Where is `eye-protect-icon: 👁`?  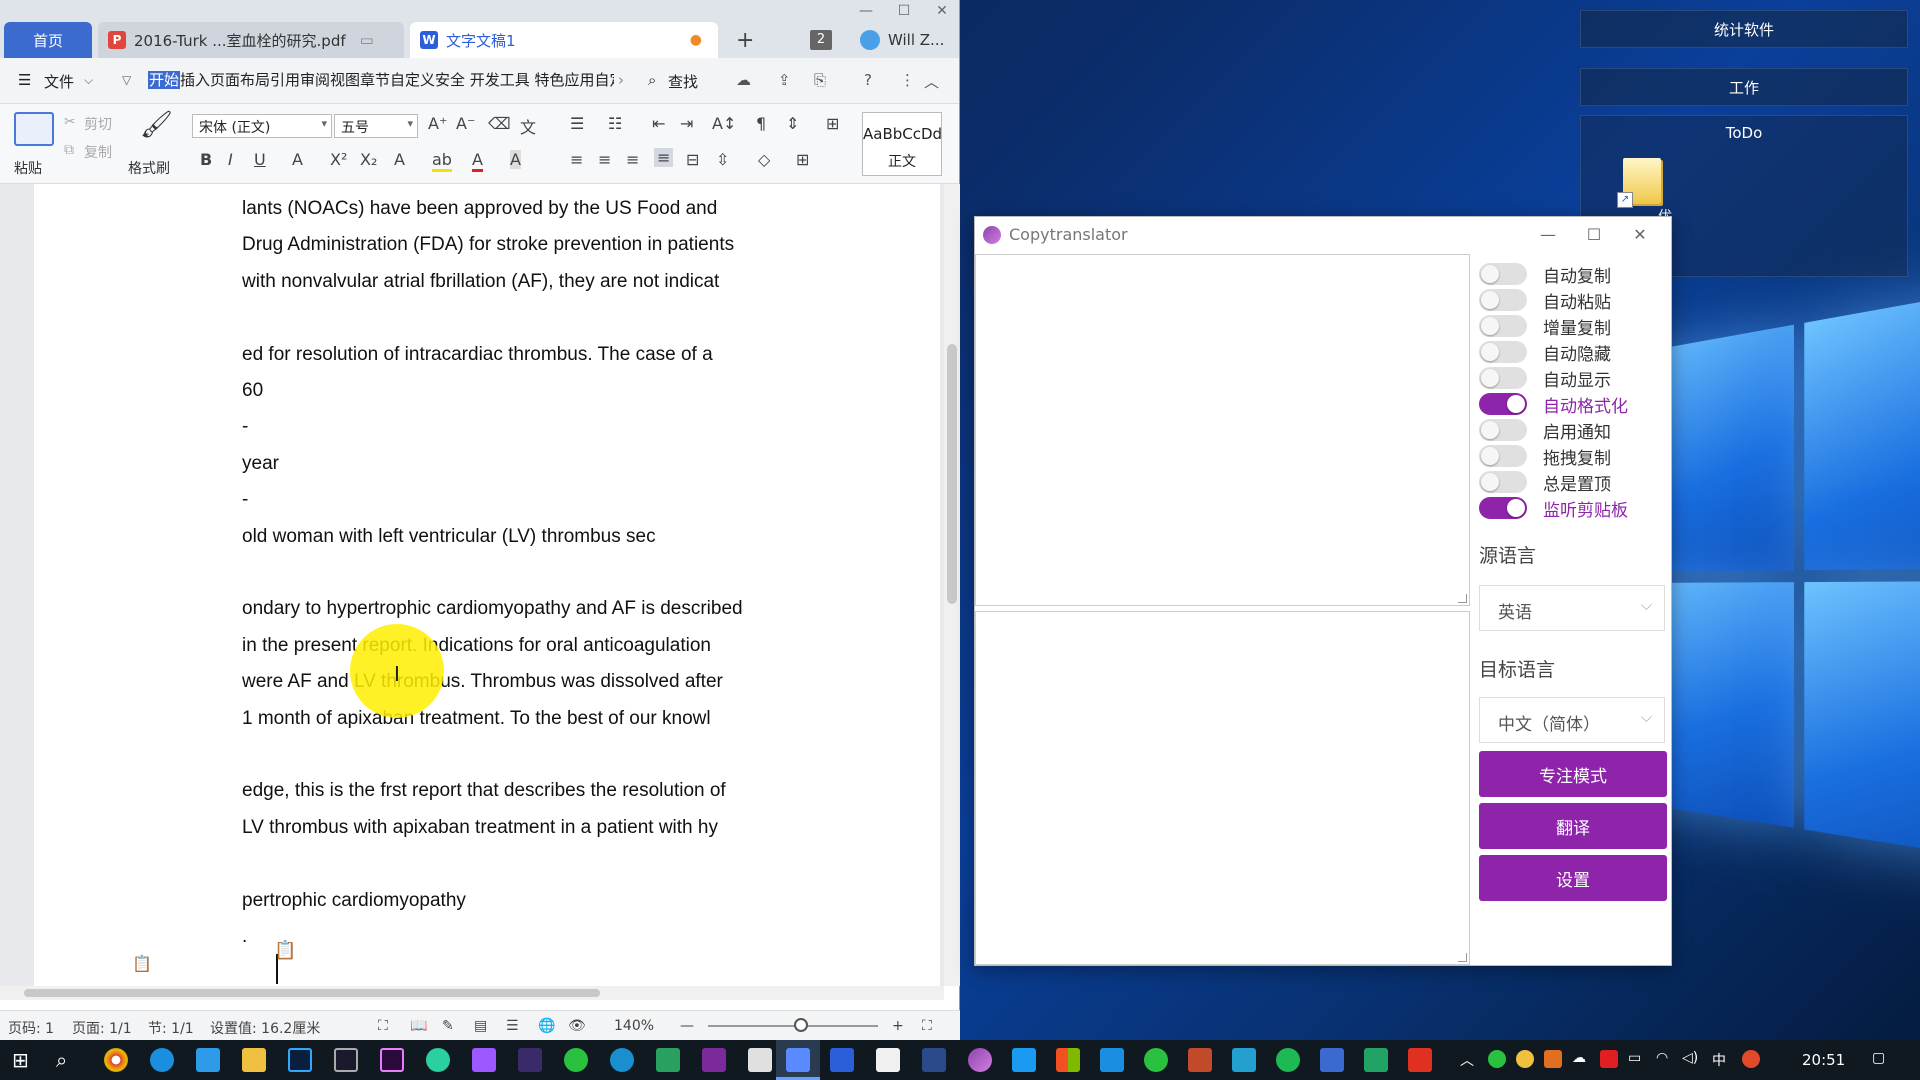
eye-protect-icon: 👁 is located at coordinates (577, 1026).